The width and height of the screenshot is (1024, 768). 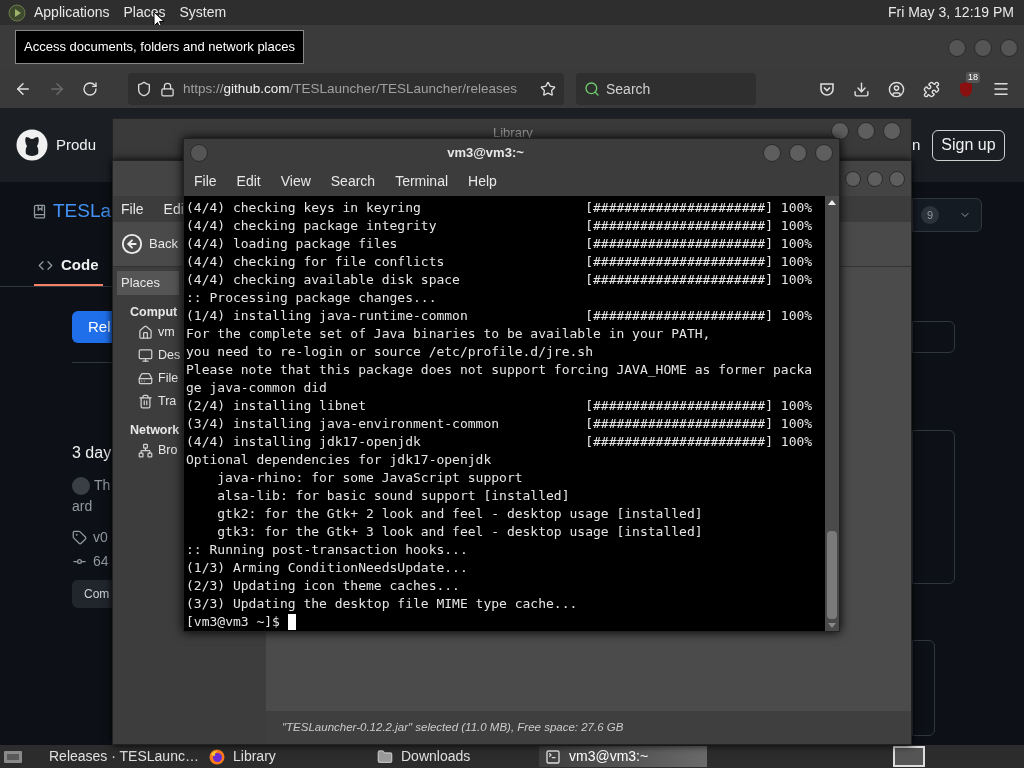 What do you see at coordinates (370, 478) in the screenshot?
I see `terminal-line: java-rhino: for some JavaScript support` at bounding box center [370, 478].